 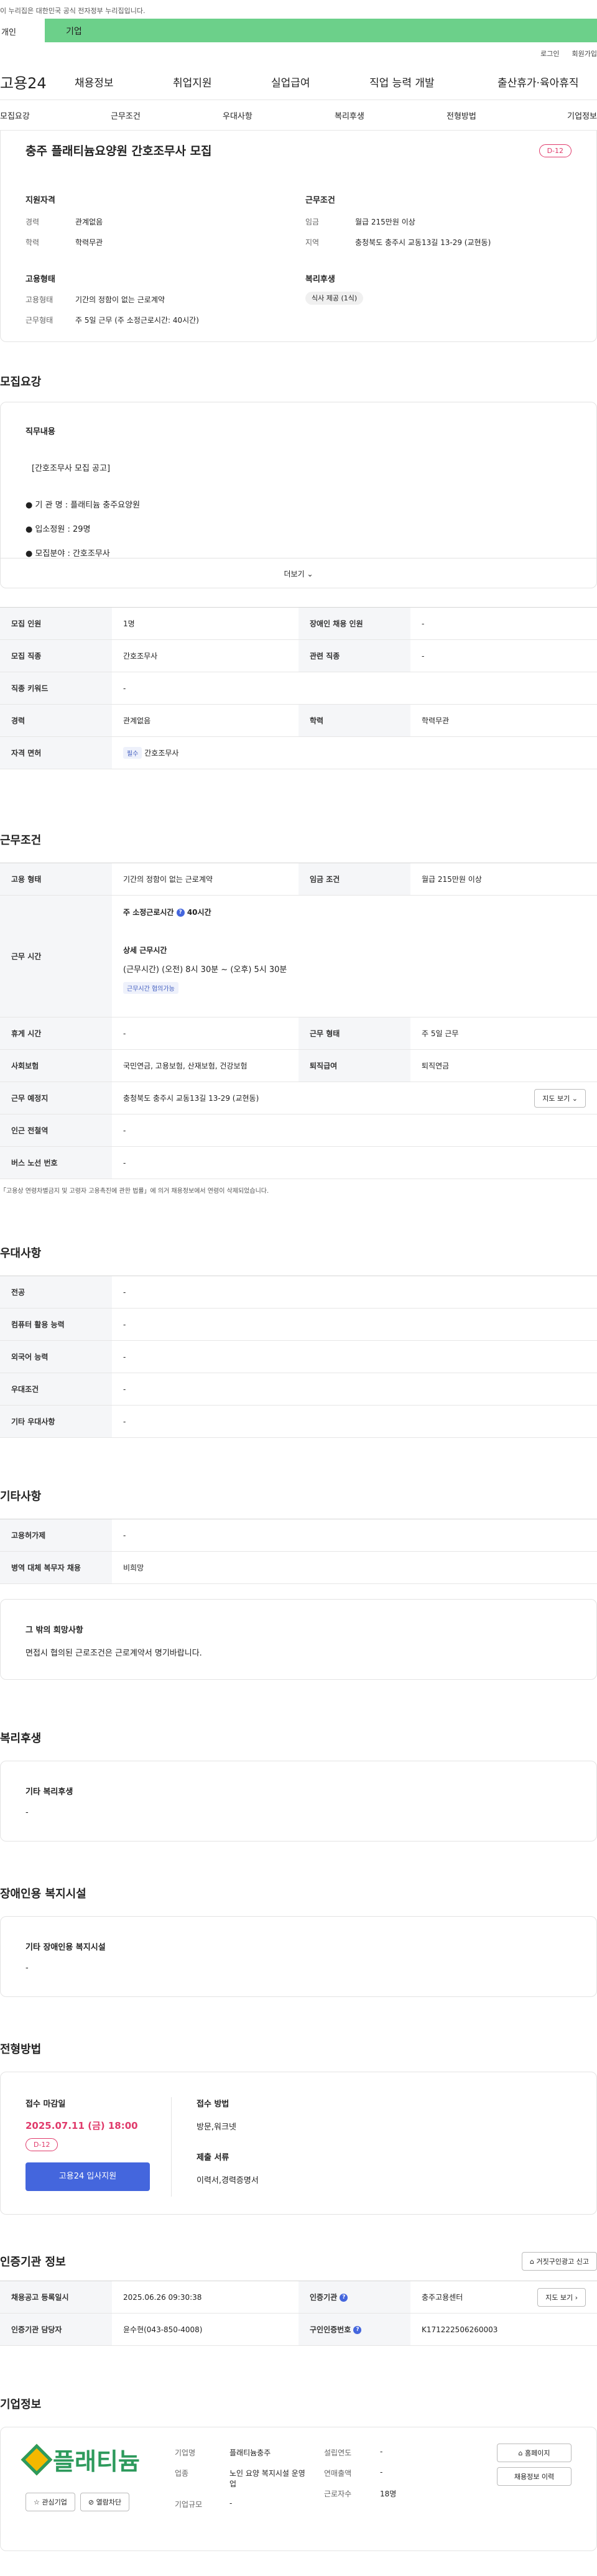 I want to click on wage-label: 임금, so click(x=312, y=222).